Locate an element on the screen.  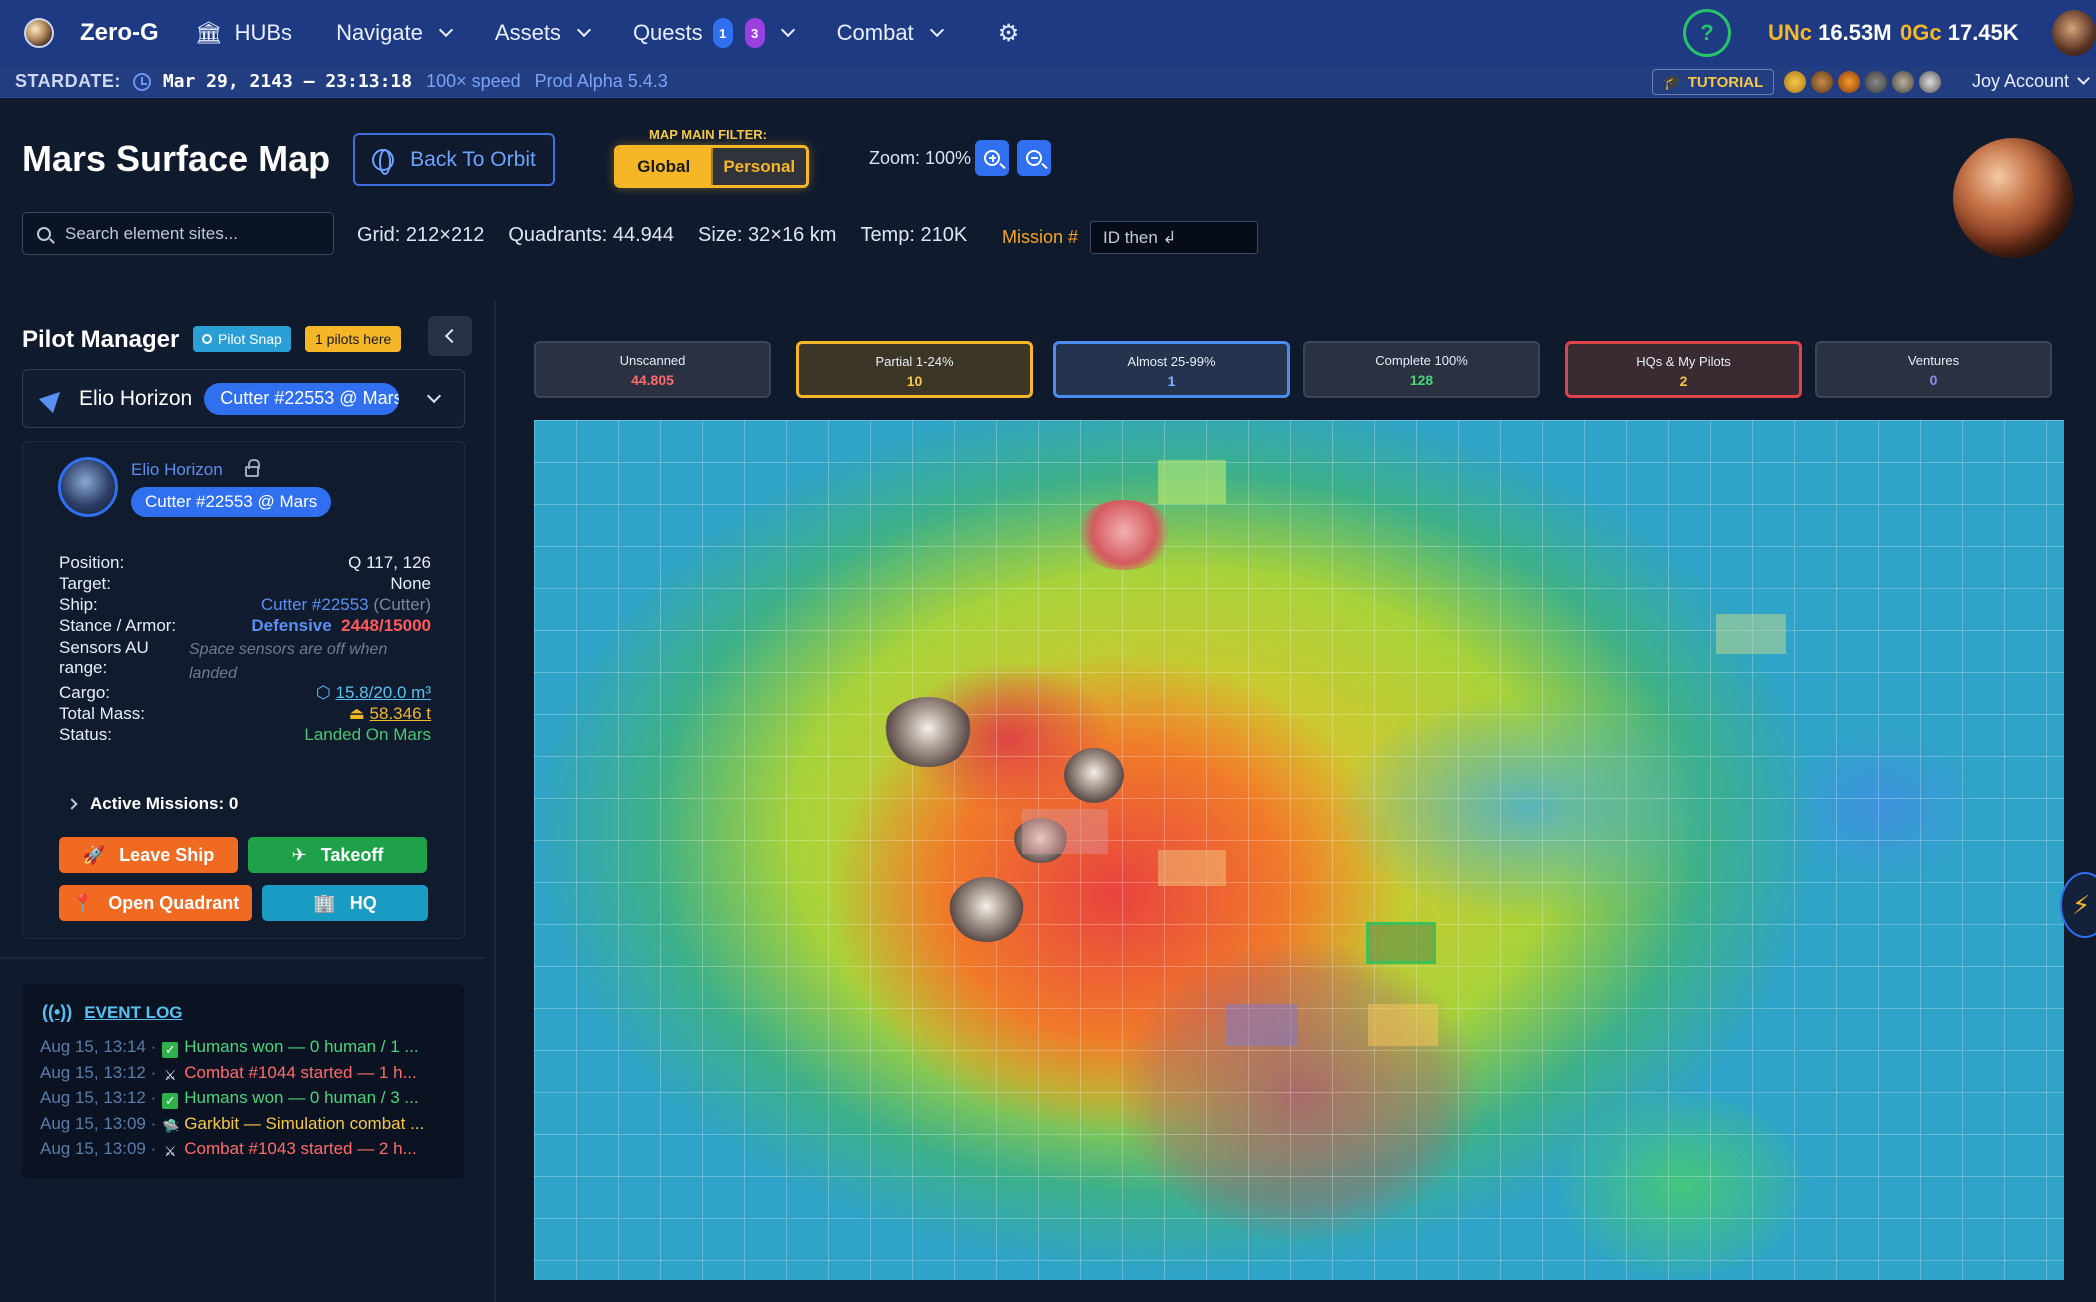
pilot-selector: Elio Horizon Cutter #22553 @ Mars is located at coordinates (243, 398).